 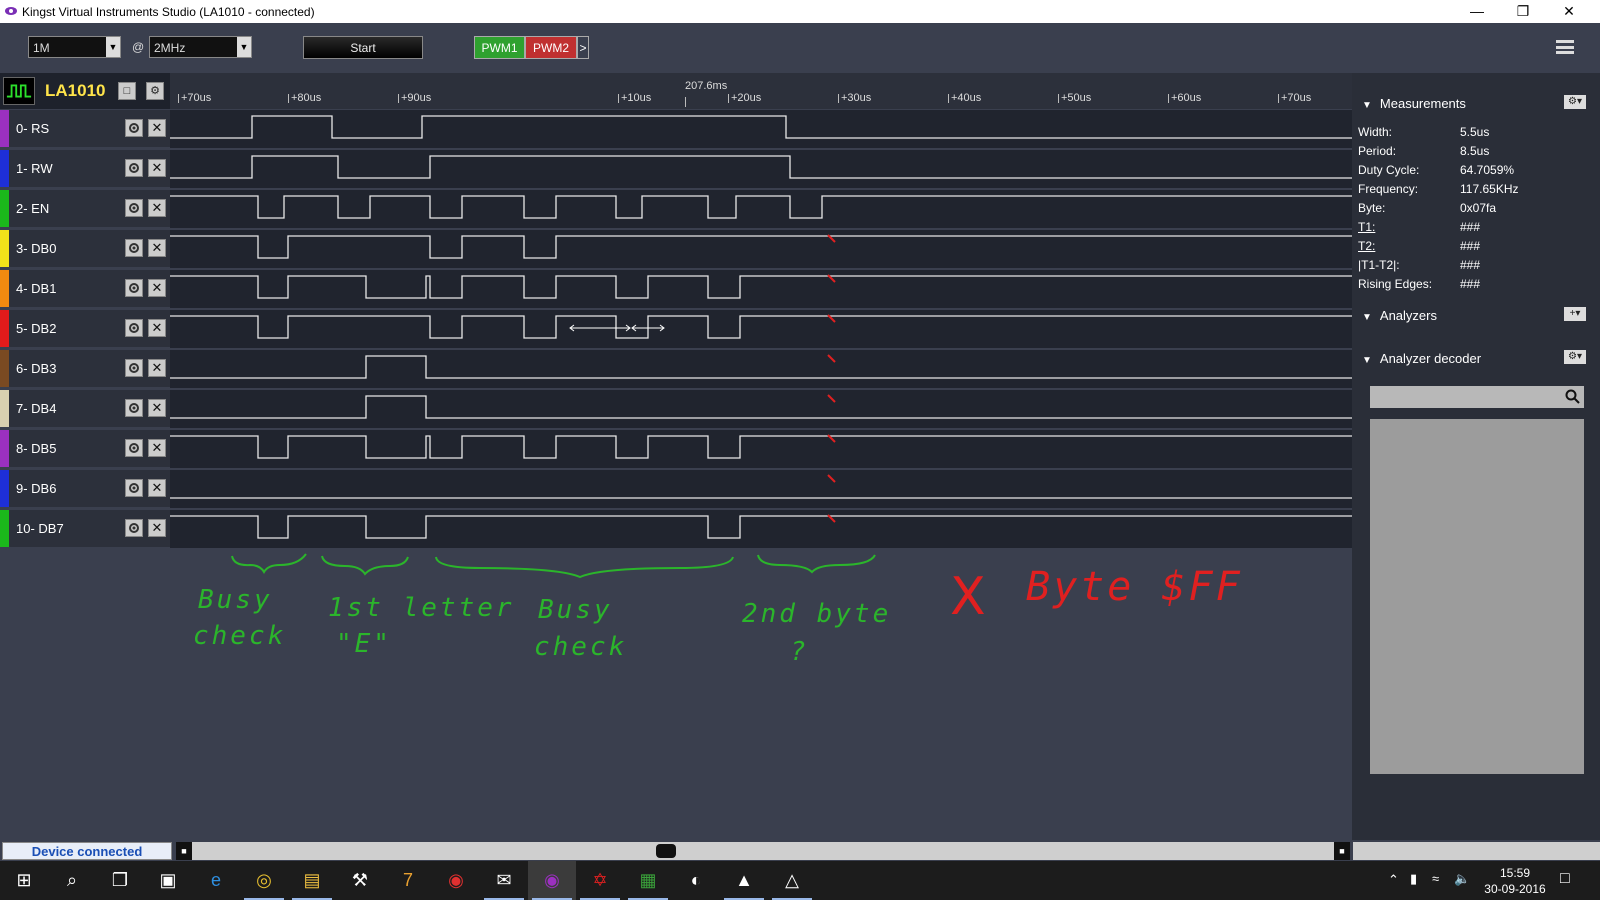 What do you see at coordinates (85, 248) in the screenshot?
I see `channel-row: 3- DB0 ✕` at bounding box center [85, 248].